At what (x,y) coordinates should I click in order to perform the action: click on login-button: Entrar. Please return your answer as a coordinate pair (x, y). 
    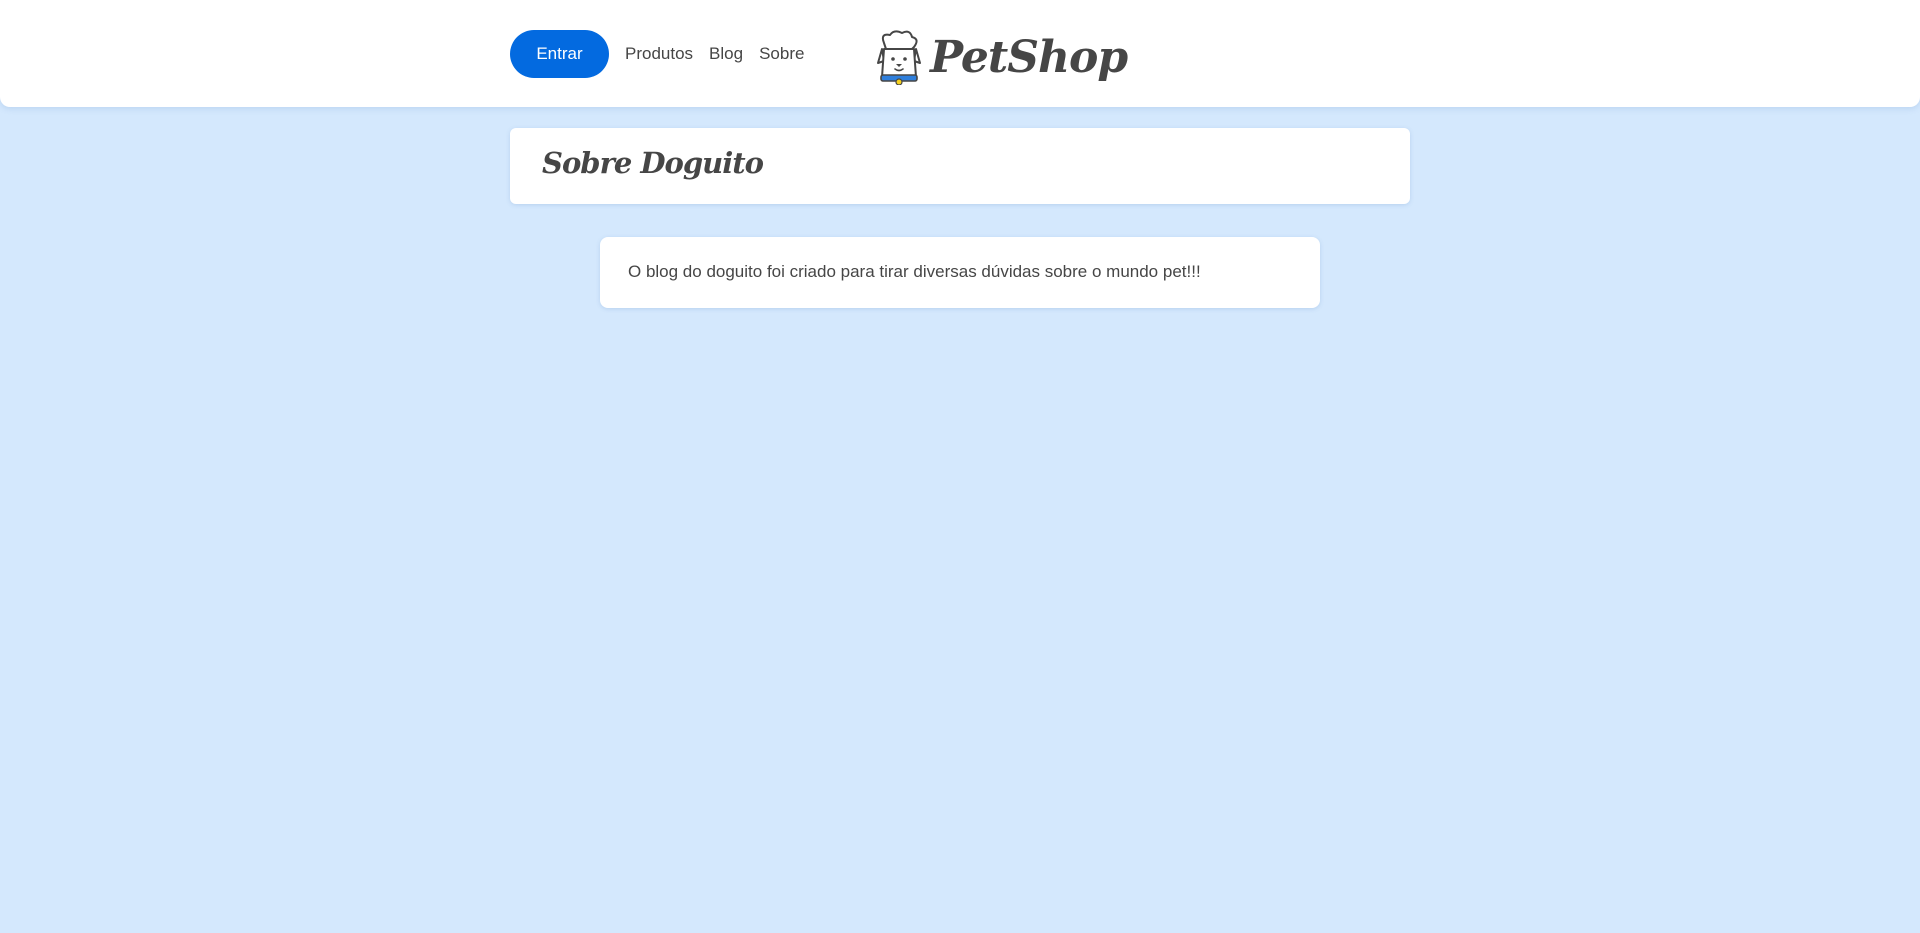
    Looking at the image, I should click on (559, 54).